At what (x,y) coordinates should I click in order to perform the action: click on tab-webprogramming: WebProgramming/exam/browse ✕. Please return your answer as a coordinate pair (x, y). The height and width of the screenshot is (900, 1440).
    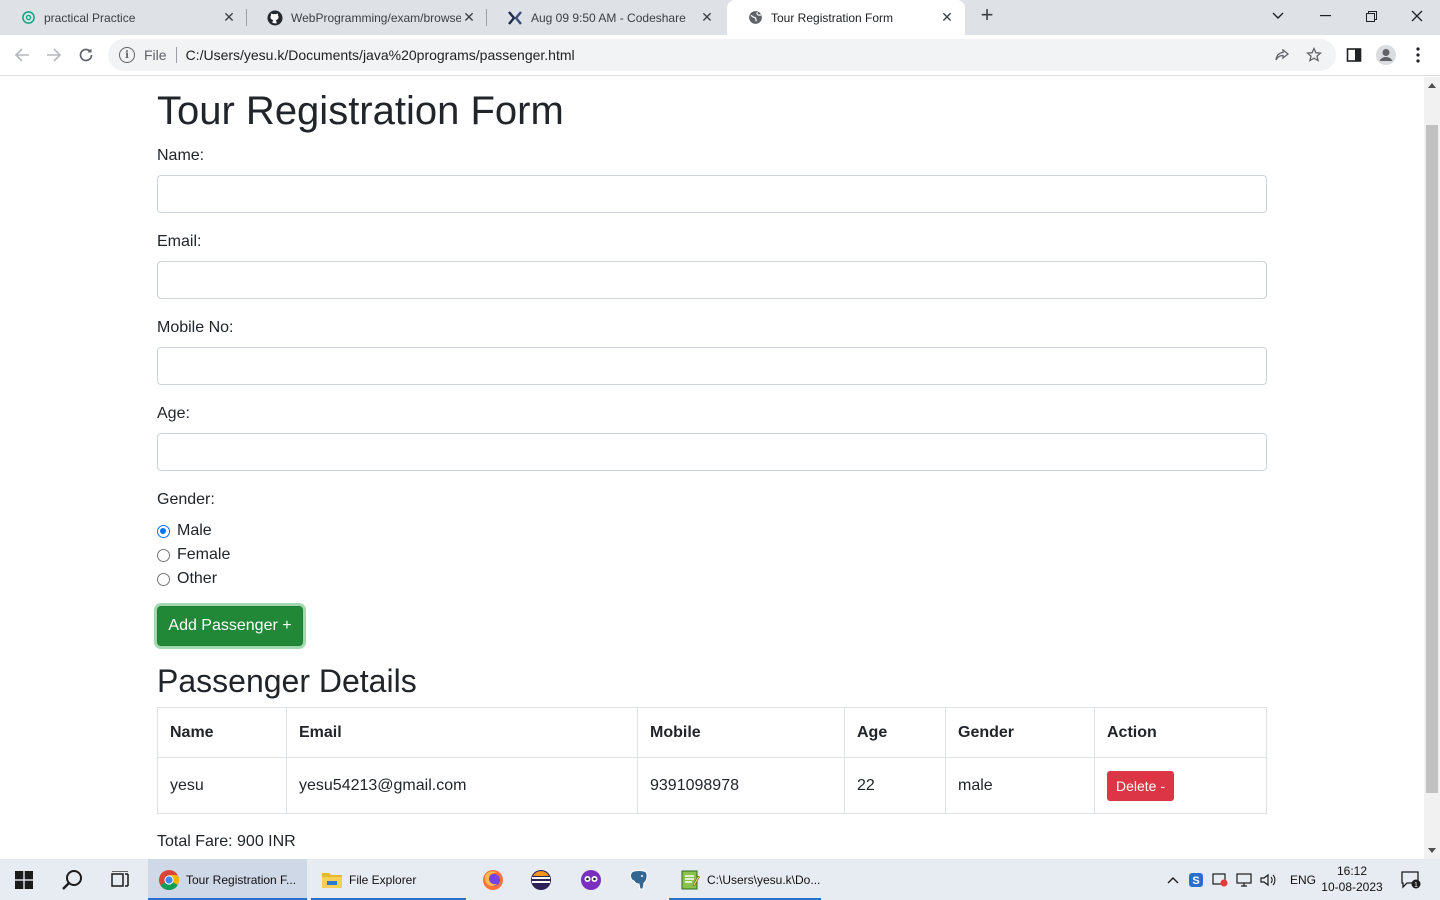
    Looking at the image, I should click on (367, 17).